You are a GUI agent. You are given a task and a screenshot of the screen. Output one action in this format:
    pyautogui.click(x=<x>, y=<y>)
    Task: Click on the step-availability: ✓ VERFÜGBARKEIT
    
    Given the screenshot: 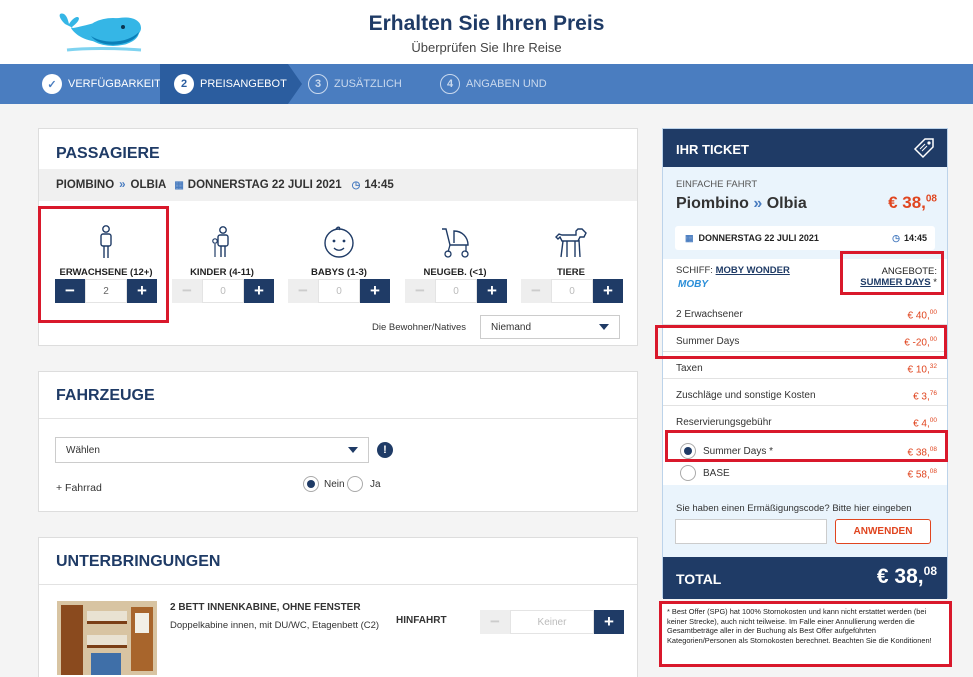 What is the action you would take?
    pyautogui.click(x=101, y=84)
    